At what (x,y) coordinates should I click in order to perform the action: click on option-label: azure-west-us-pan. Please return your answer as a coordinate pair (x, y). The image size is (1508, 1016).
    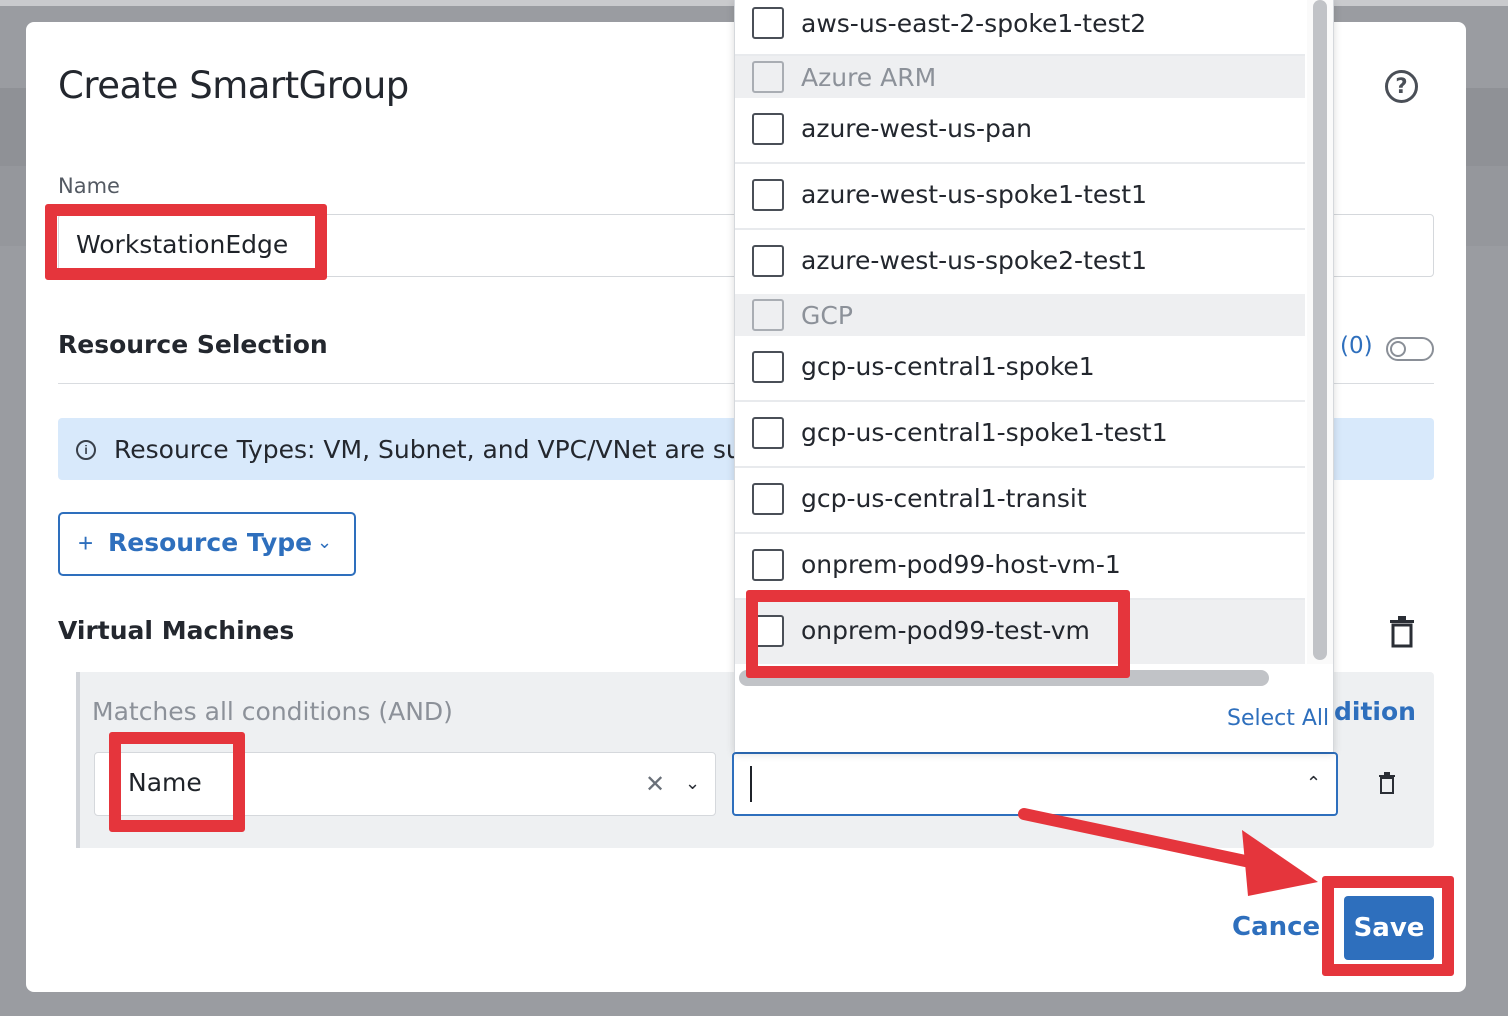
    Looking at the image, I should click on (917, 128).